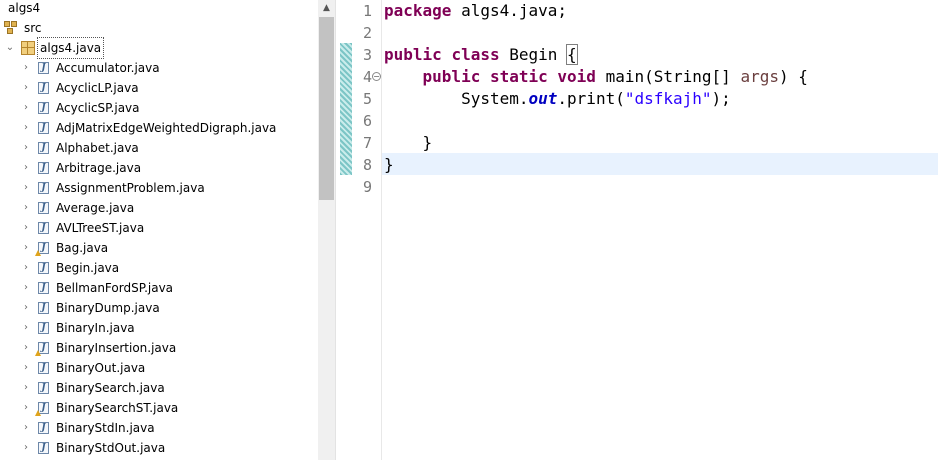 The width and height of the screenshot is (938, 460). What do you see at coordinates (28, 48) in the screenshot?
I see `package-icon` at bounding box center [28, 48].